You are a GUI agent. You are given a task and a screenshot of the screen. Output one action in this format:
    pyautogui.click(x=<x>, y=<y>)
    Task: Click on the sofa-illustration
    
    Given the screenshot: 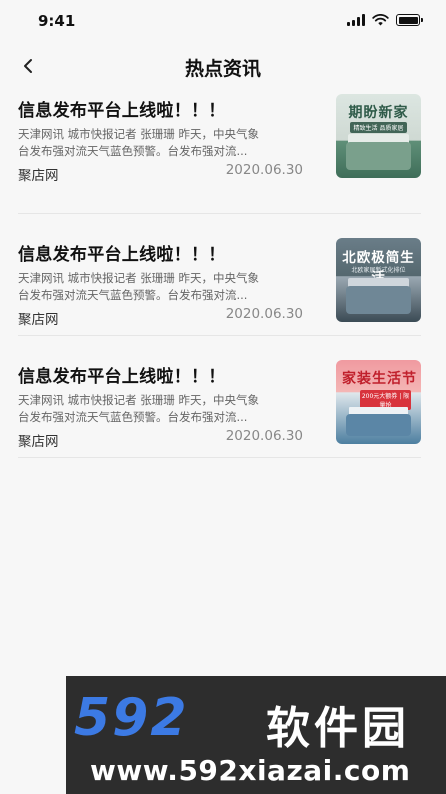 What is the action you would take?
    pyautogui.click(x=378, y=425)
    